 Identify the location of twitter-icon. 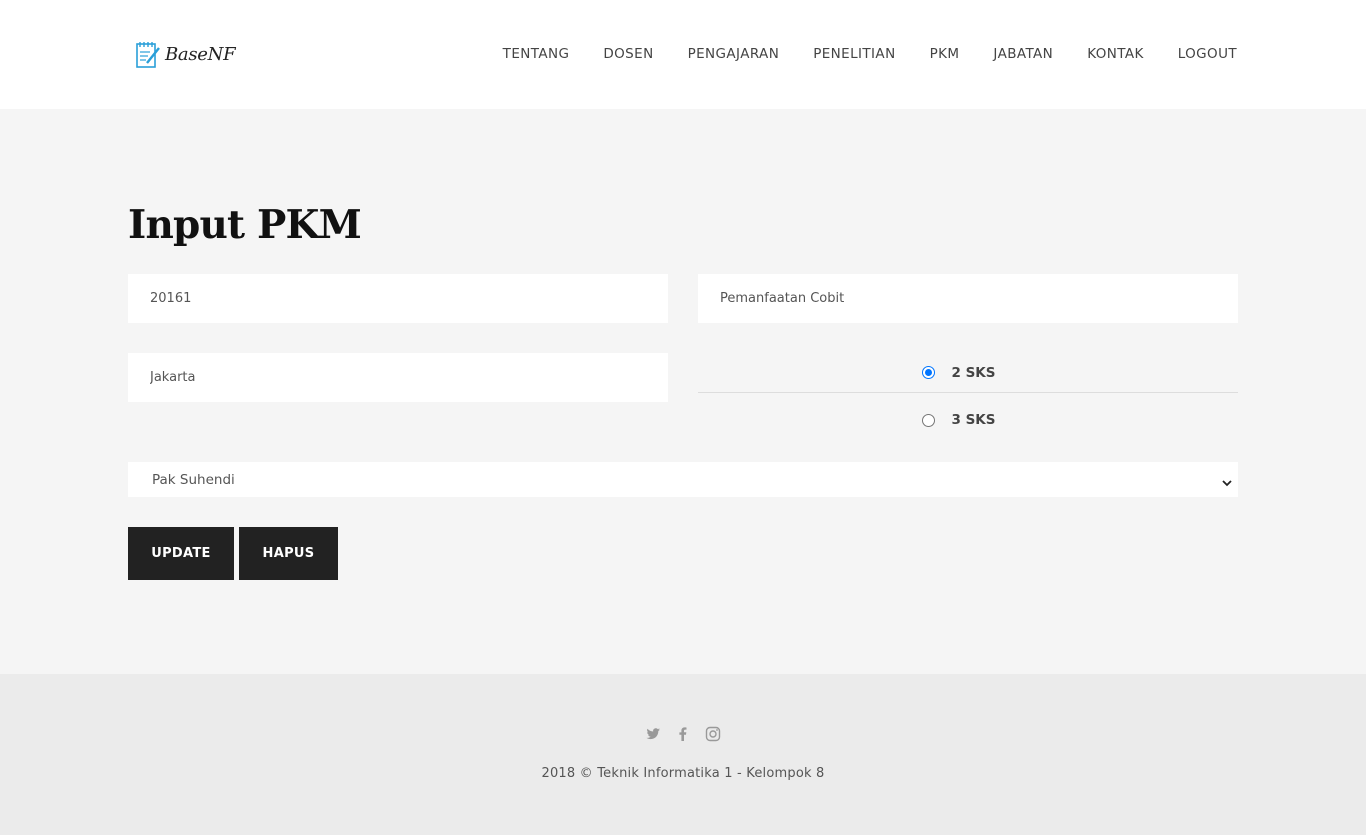
(653, 734).